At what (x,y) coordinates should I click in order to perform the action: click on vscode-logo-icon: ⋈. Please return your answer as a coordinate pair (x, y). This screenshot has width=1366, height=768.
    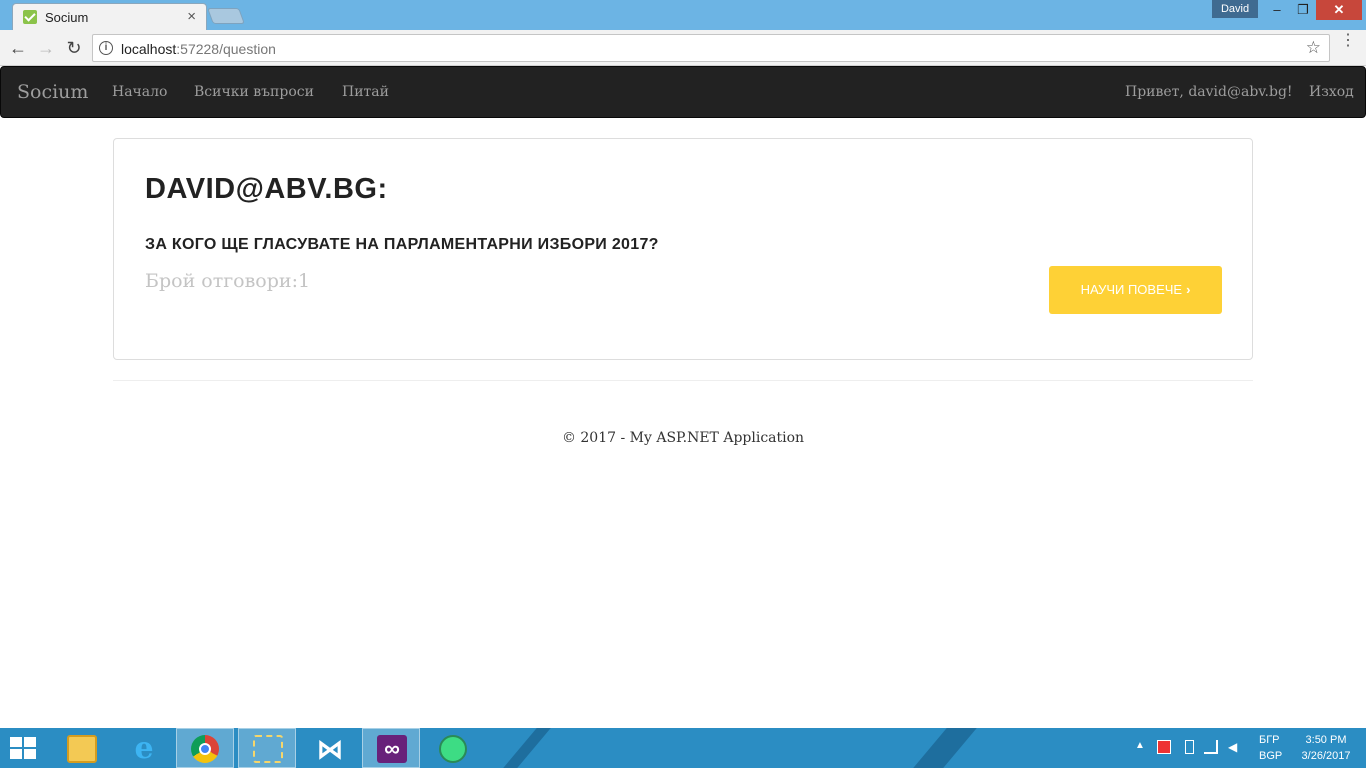
    Looking at the image, I should click on (330, 749).